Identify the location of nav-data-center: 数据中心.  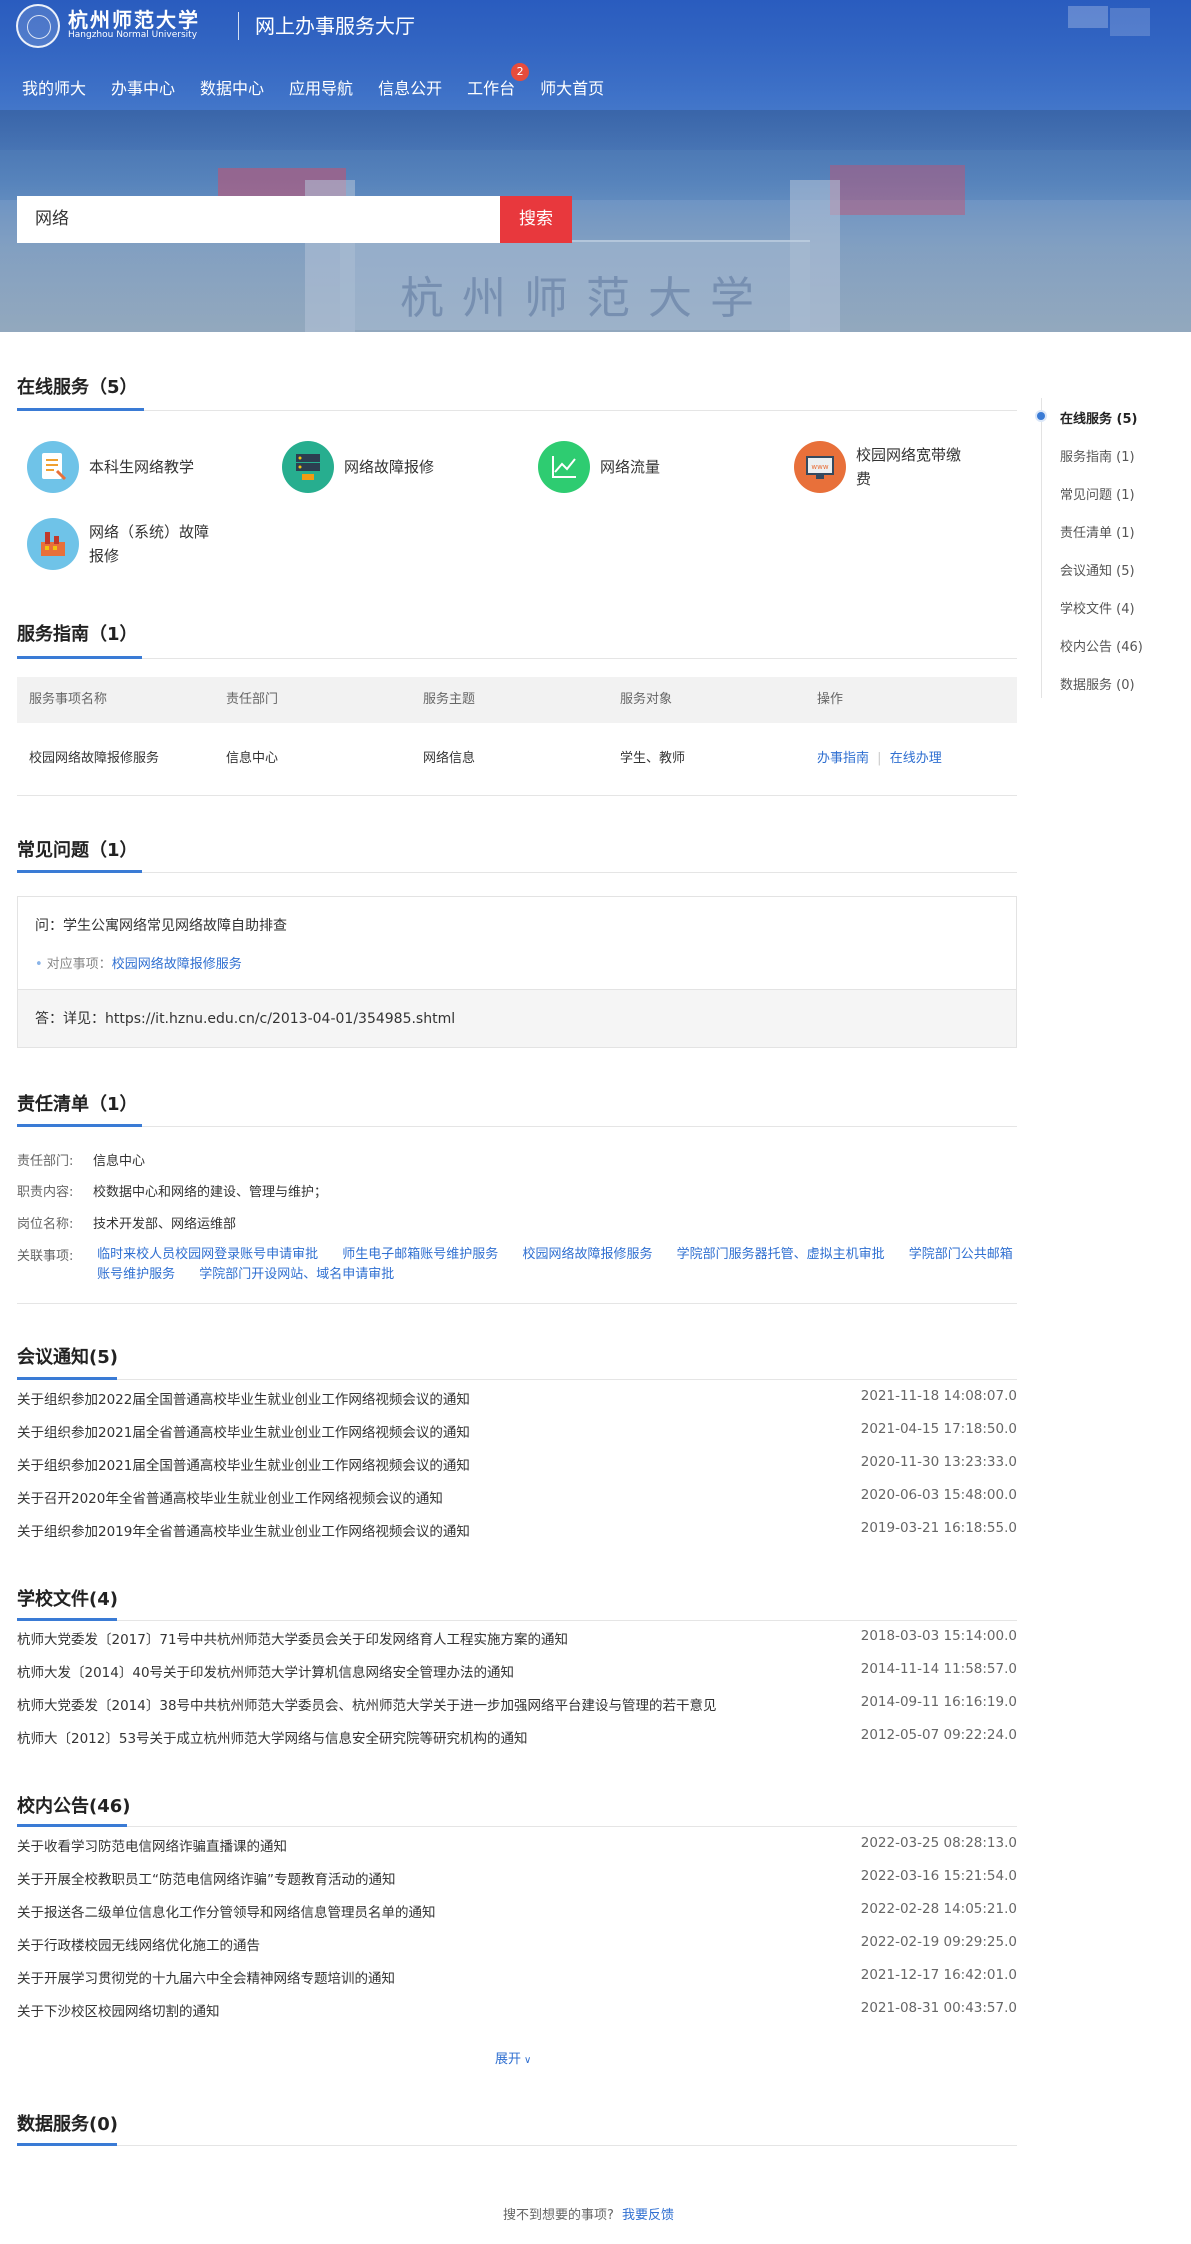
(232, 87).